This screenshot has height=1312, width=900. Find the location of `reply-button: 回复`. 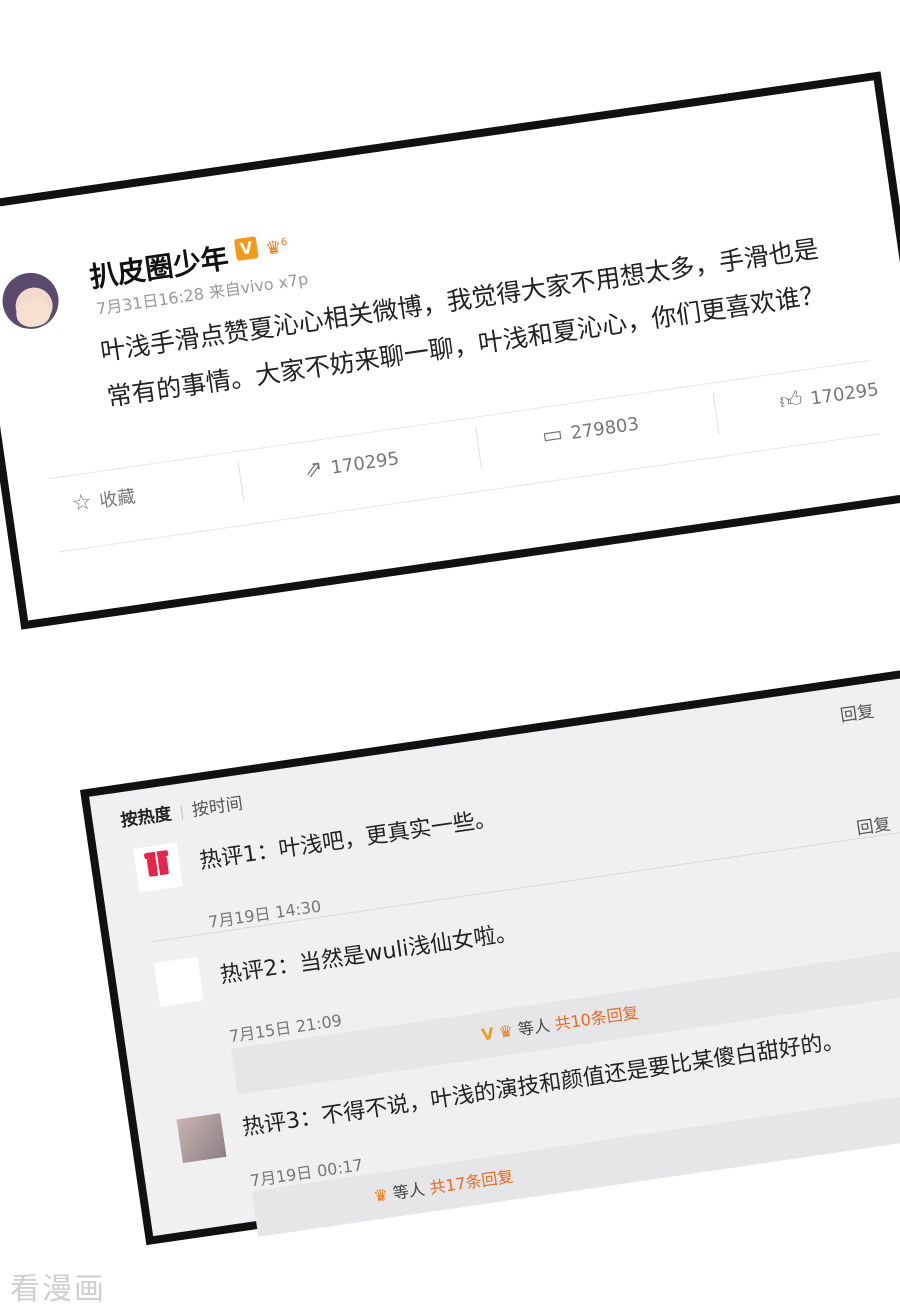

reply-button: 回复 is located at coordinates (857, 712).